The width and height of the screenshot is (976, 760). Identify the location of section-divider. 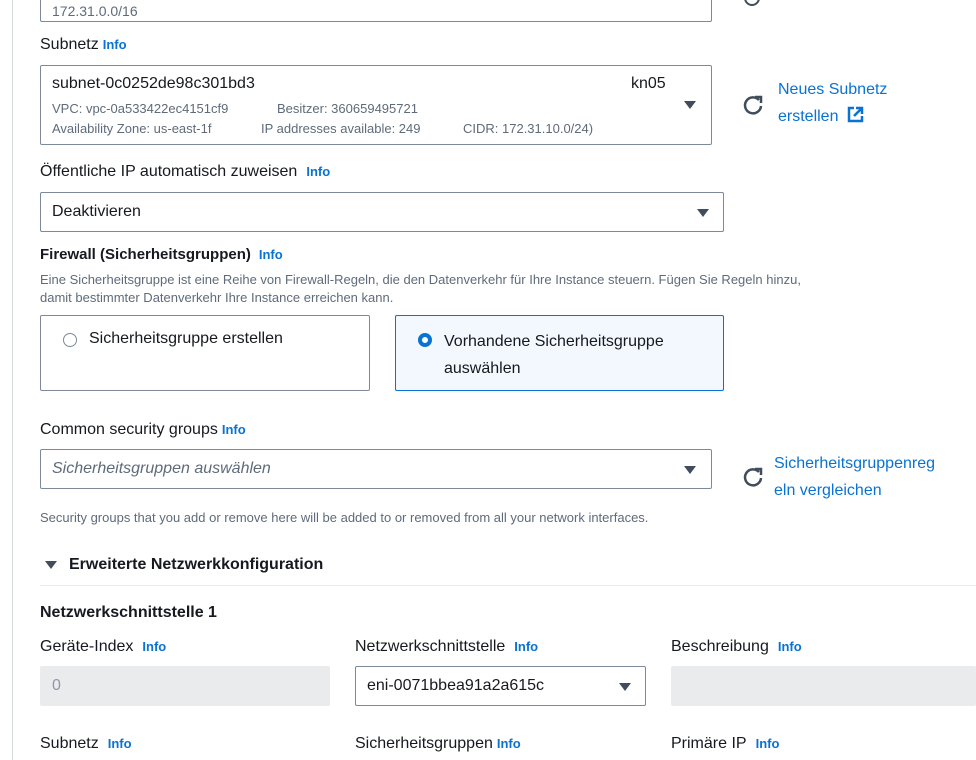
(508, 585).